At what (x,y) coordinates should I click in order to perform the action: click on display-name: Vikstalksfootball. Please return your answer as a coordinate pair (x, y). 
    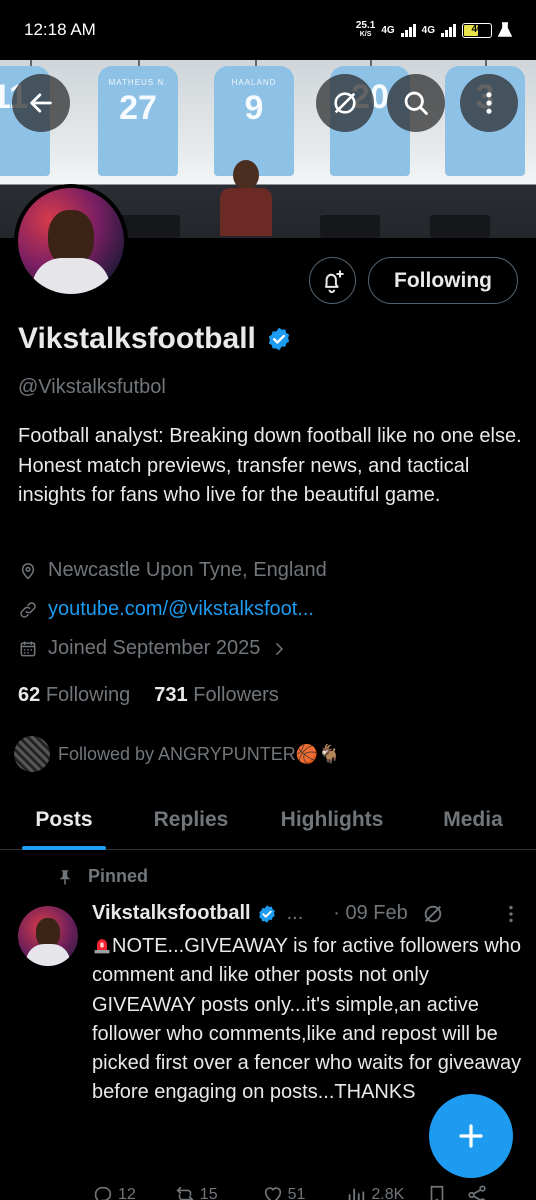
    Looking at the image, I should click on (137, 338).